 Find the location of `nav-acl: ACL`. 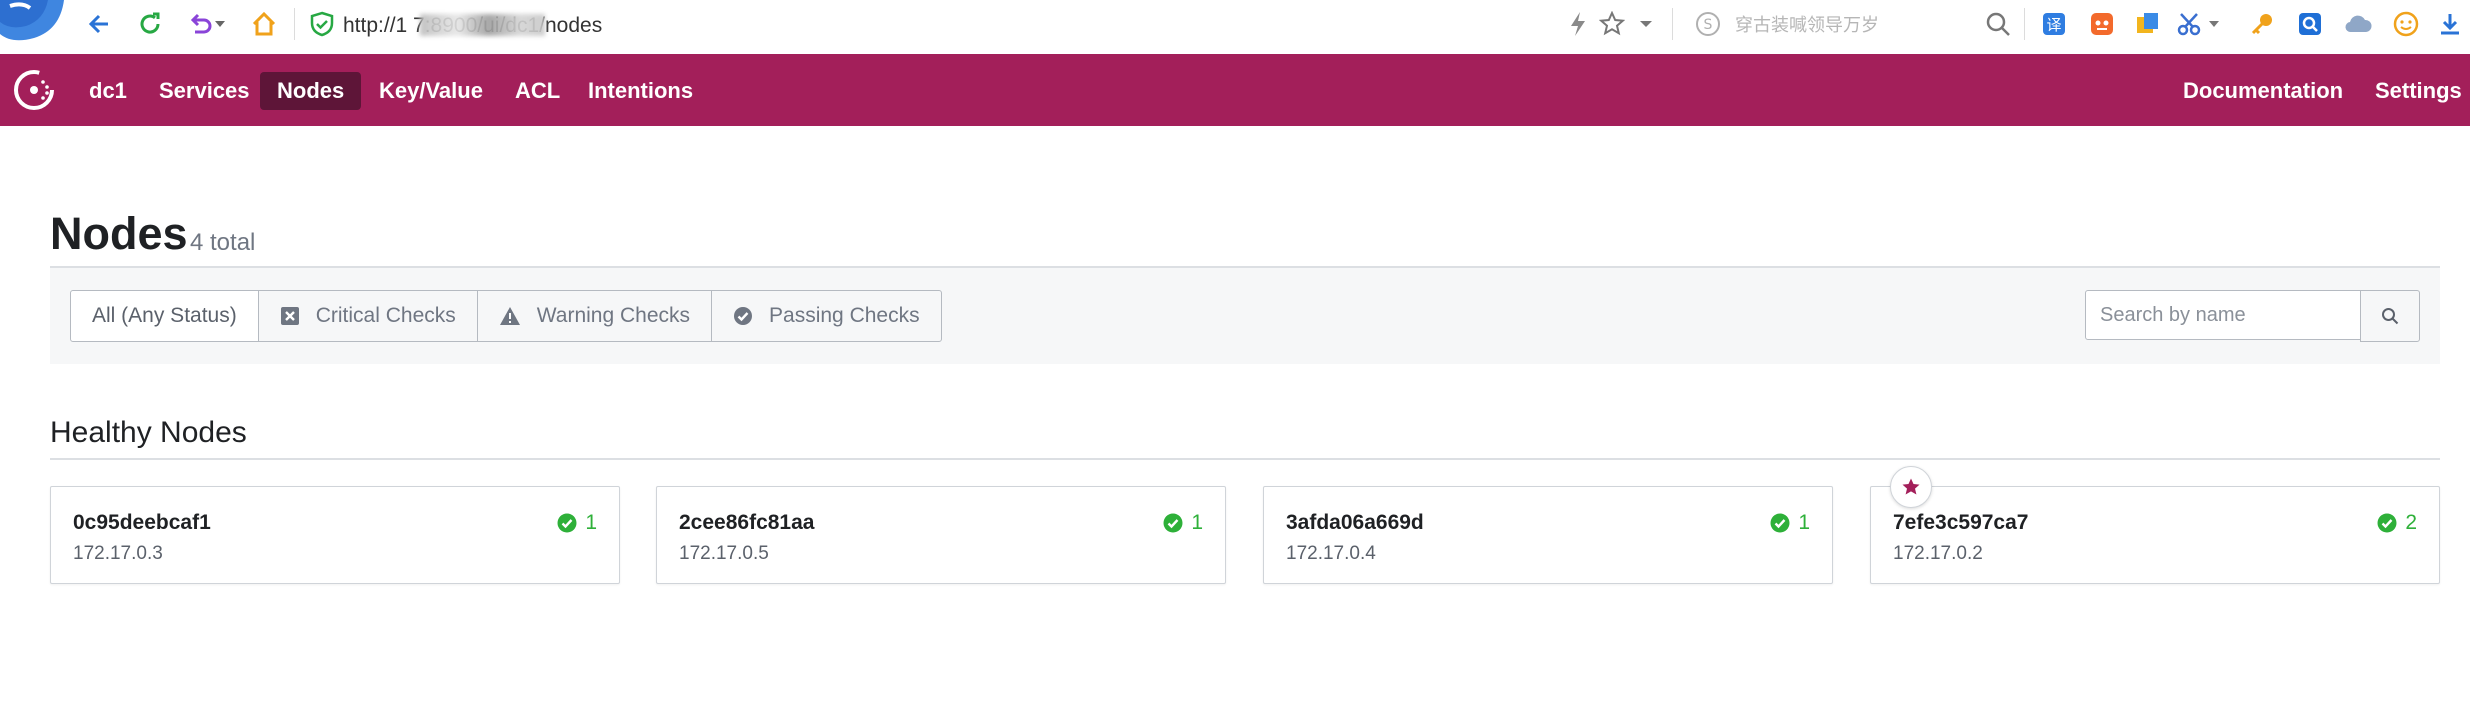

nav-acl: ACL is located at coordinates (537, 91).